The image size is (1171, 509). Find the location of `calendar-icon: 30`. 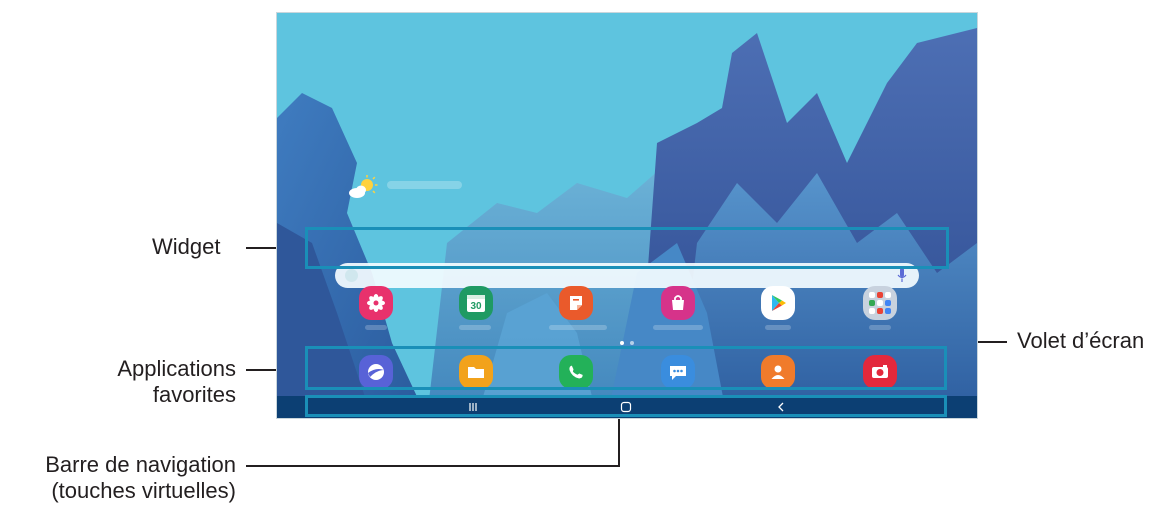

calendar-icon: 30 is located at coordinates (476, 303).